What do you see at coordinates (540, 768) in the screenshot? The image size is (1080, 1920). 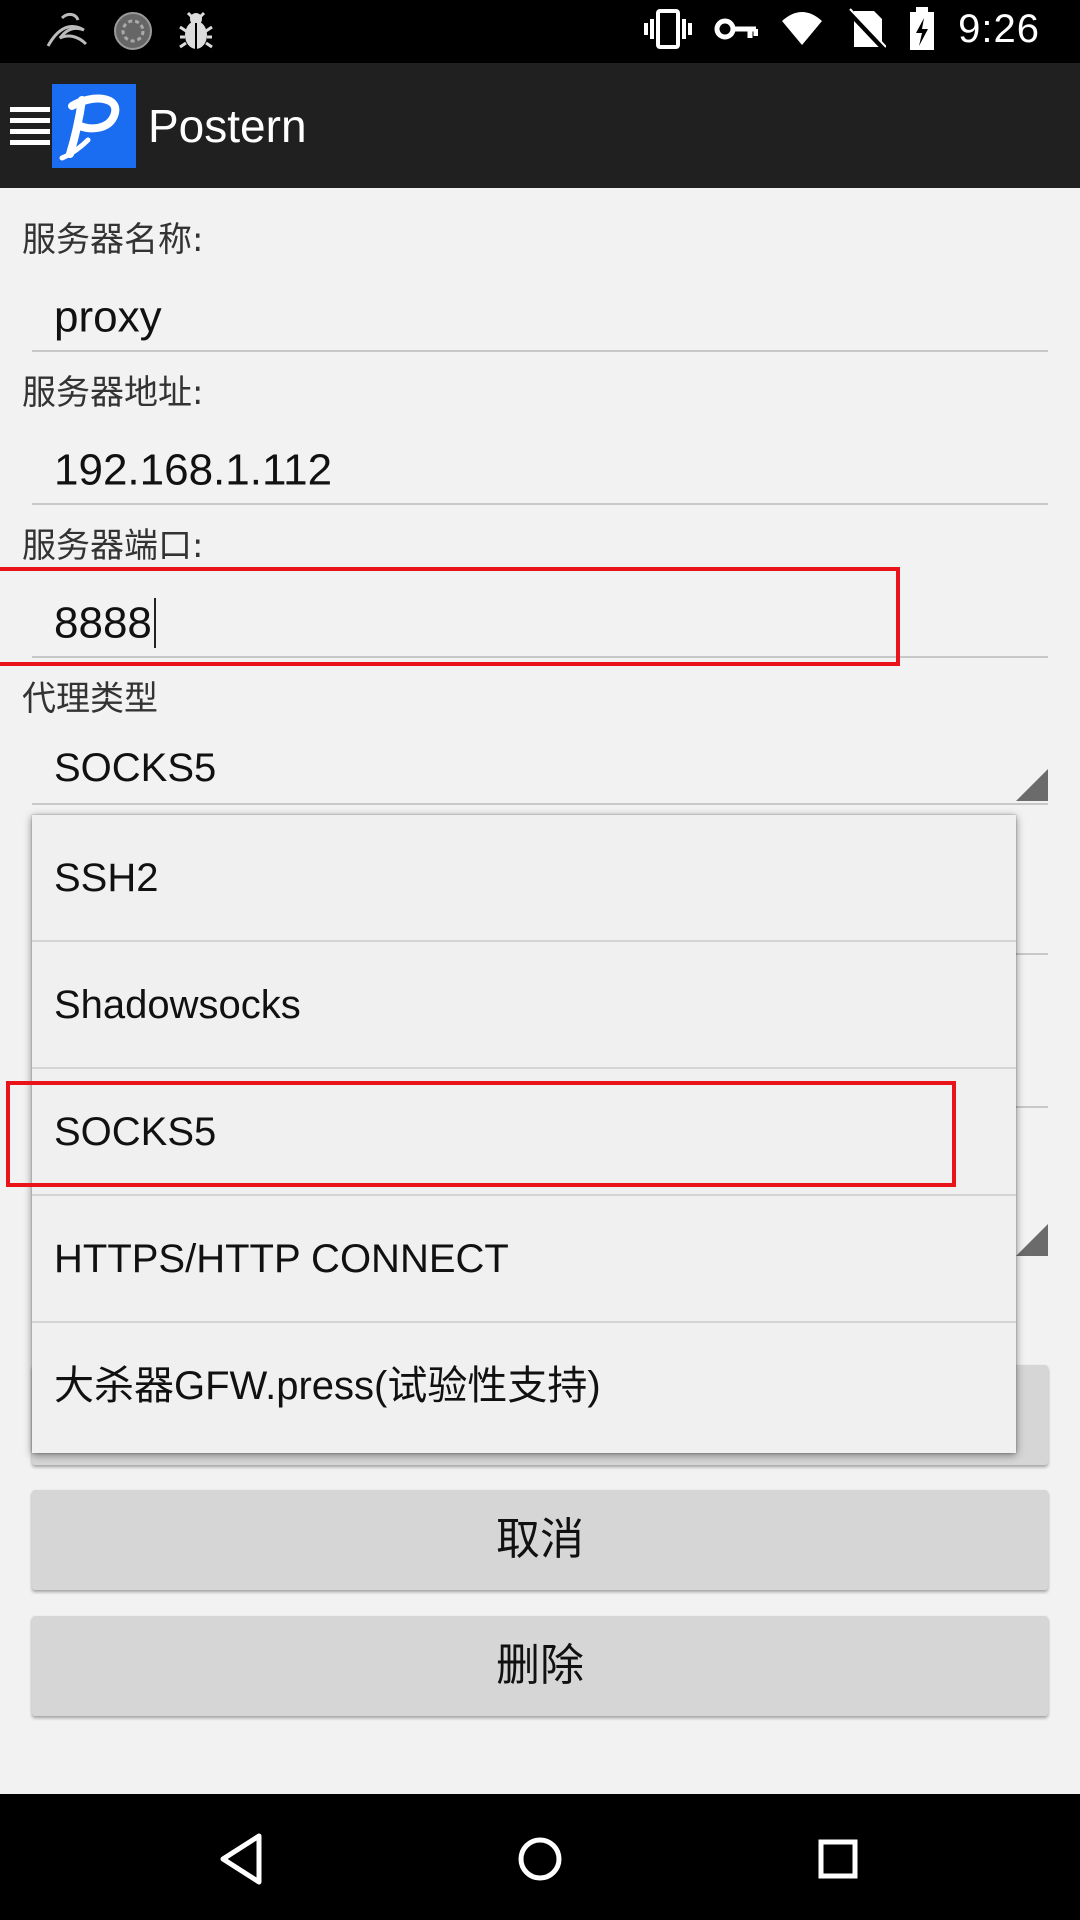 I see `proxy-type-spinner: SOCKS5` at bounding box center [540, 768].